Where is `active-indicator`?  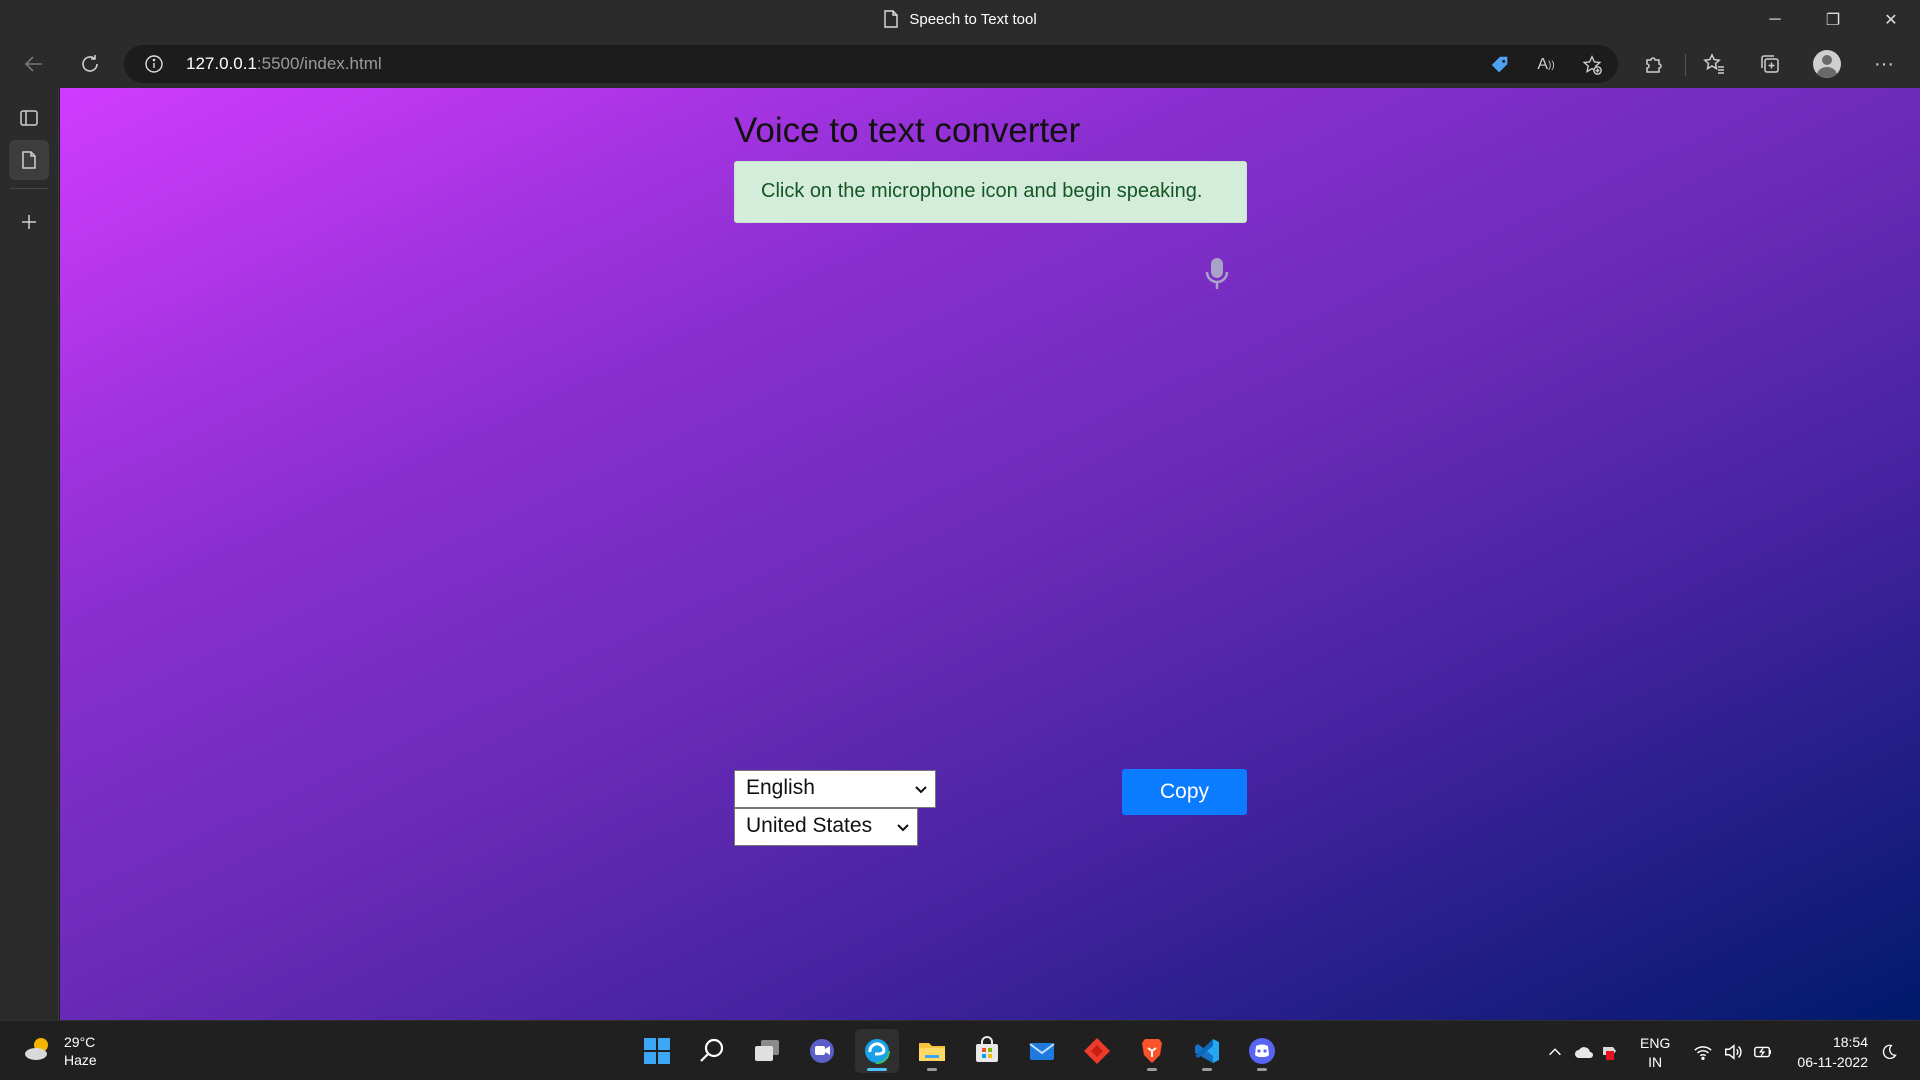 active-indicator is located at coordinates (877, 1069).